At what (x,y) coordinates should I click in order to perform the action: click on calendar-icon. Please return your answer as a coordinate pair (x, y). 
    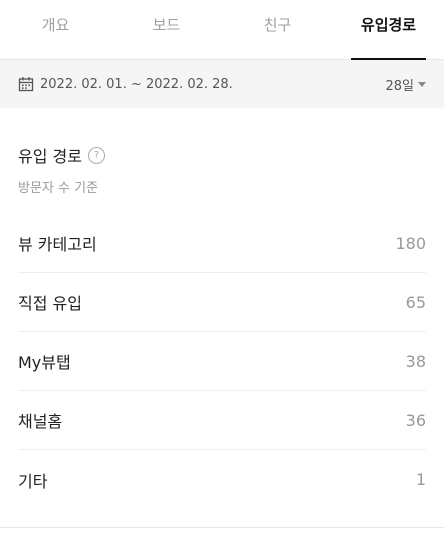
    Looking at the image, I should click on (26, 84).